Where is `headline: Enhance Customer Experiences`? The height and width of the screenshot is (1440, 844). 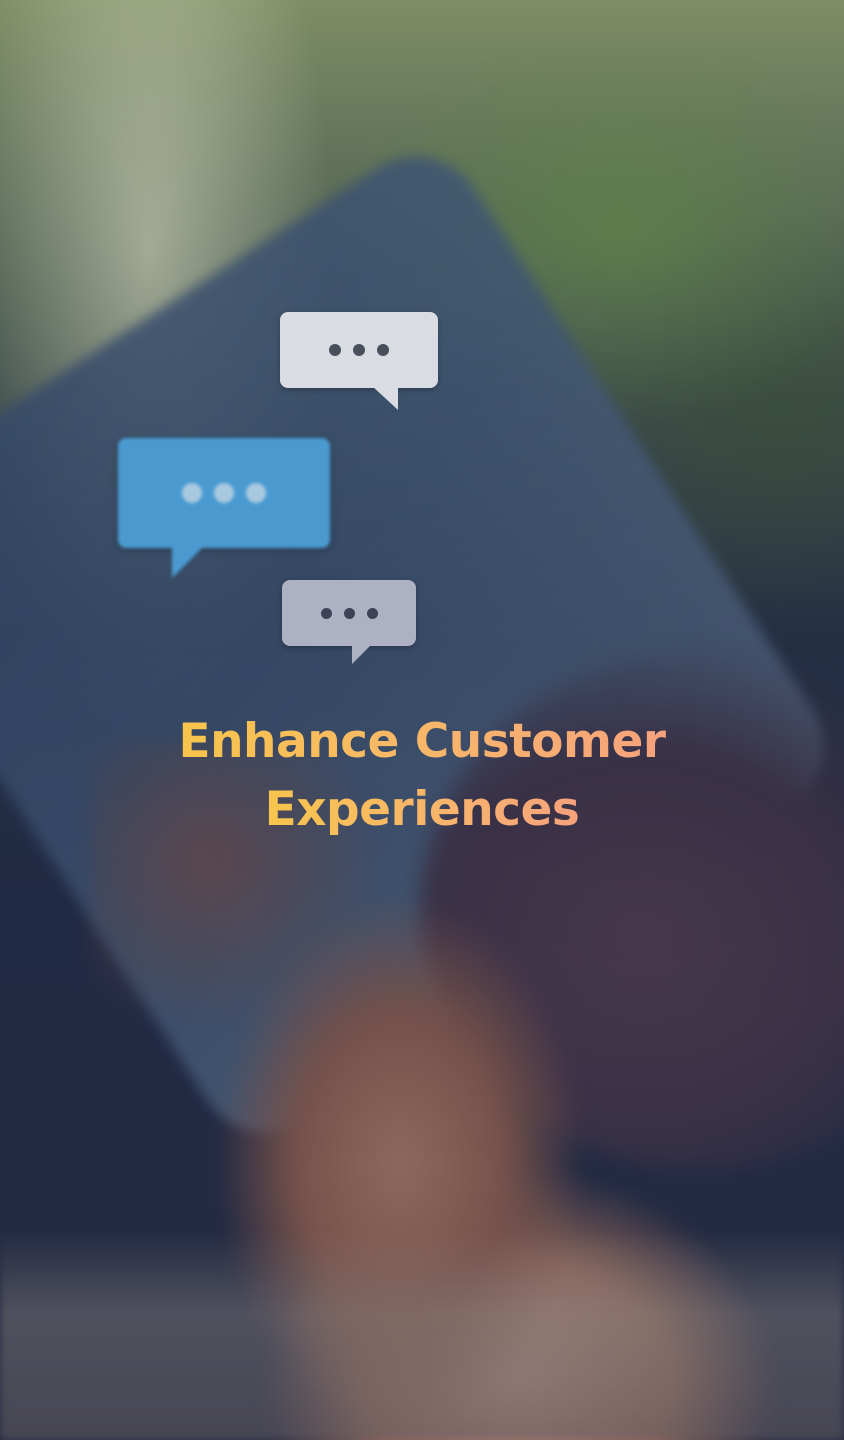
headline: Enhance Customer Experiences is located at coordinates (422, 776).